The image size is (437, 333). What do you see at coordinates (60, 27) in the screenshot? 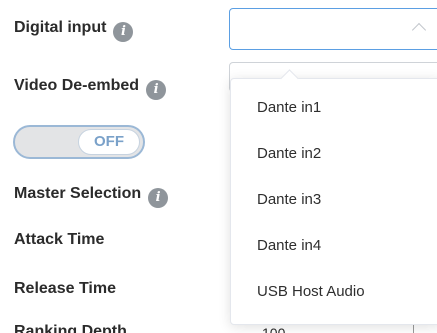
I see `digital-input-label: Digital input` at bounding box center [60, 27].